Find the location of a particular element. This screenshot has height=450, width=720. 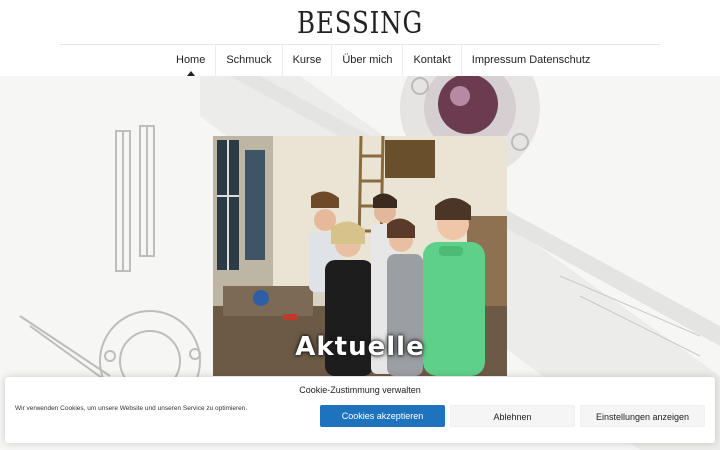

accept-cookies-button: Cookies akzeptieren is located at coordinates (382, 416).